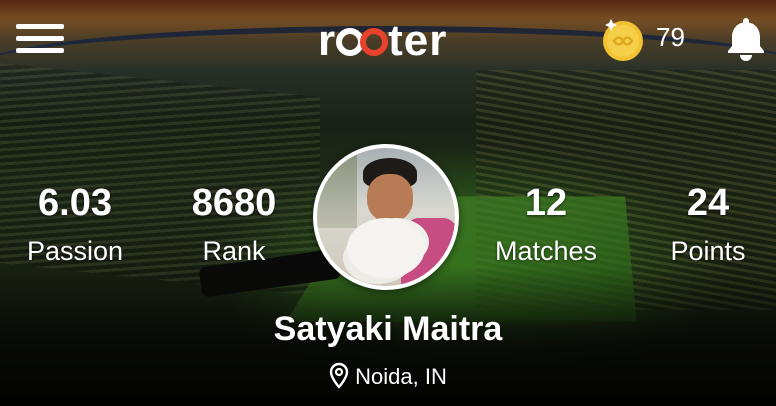 This screenshot has height=406, width=776. I want to click on profile-photo, so click(386, 217).